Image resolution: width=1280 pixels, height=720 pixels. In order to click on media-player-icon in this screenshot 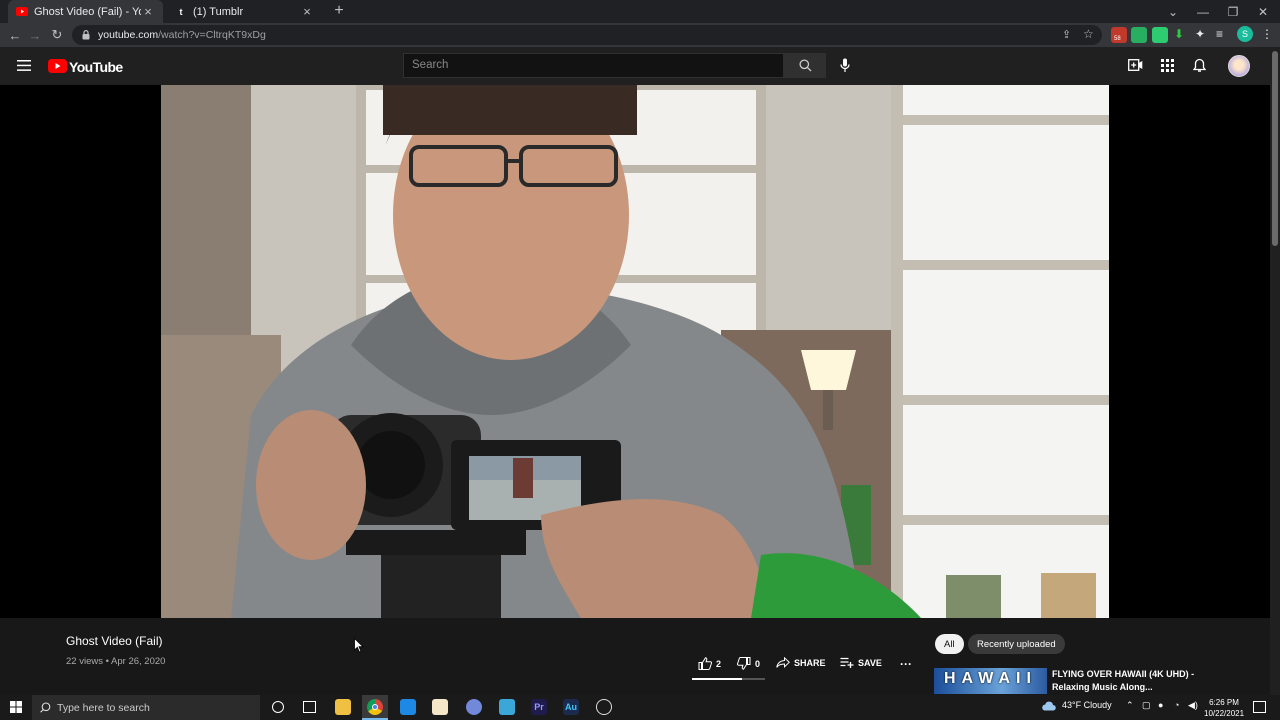, I will do `click(440, 707)`.